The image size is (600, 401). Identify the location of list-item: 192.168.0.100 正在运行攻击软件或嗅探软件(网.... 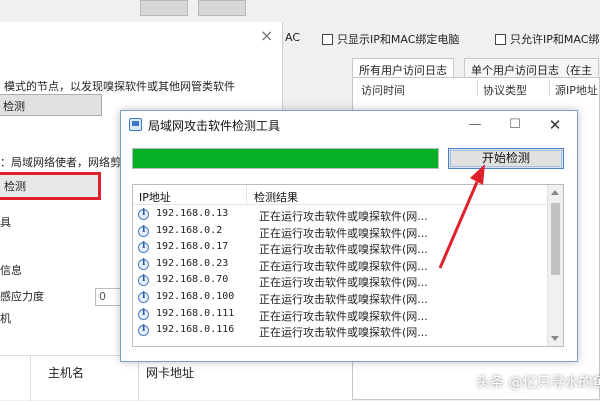
(340, 298).